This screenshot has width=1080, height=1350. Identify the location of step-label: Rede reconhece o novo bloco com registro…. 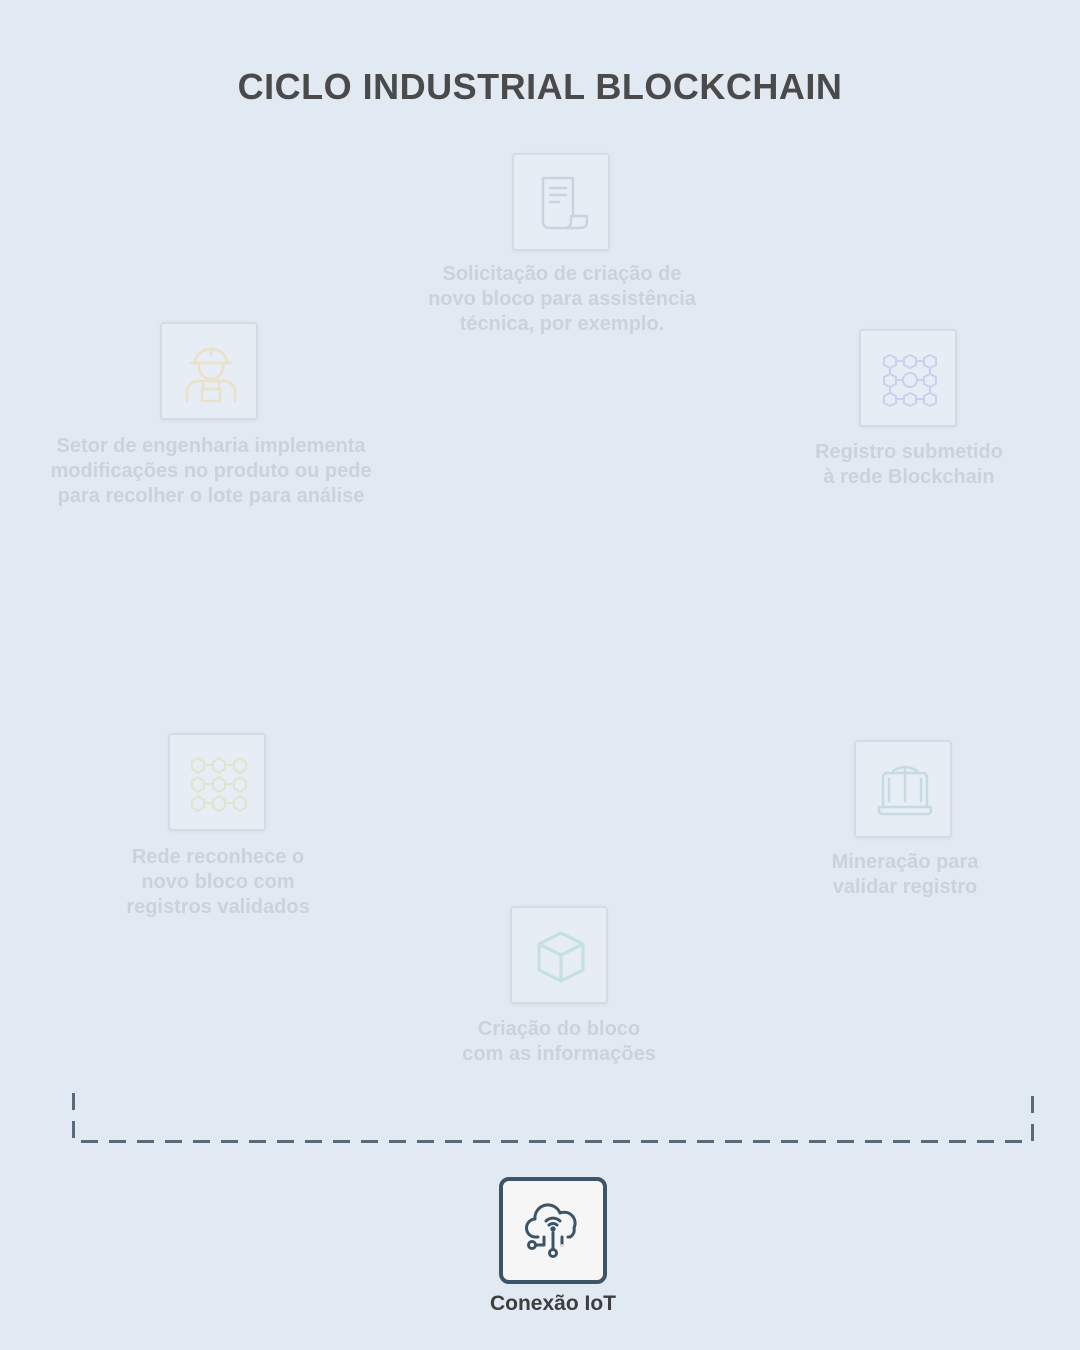
(218, 882).